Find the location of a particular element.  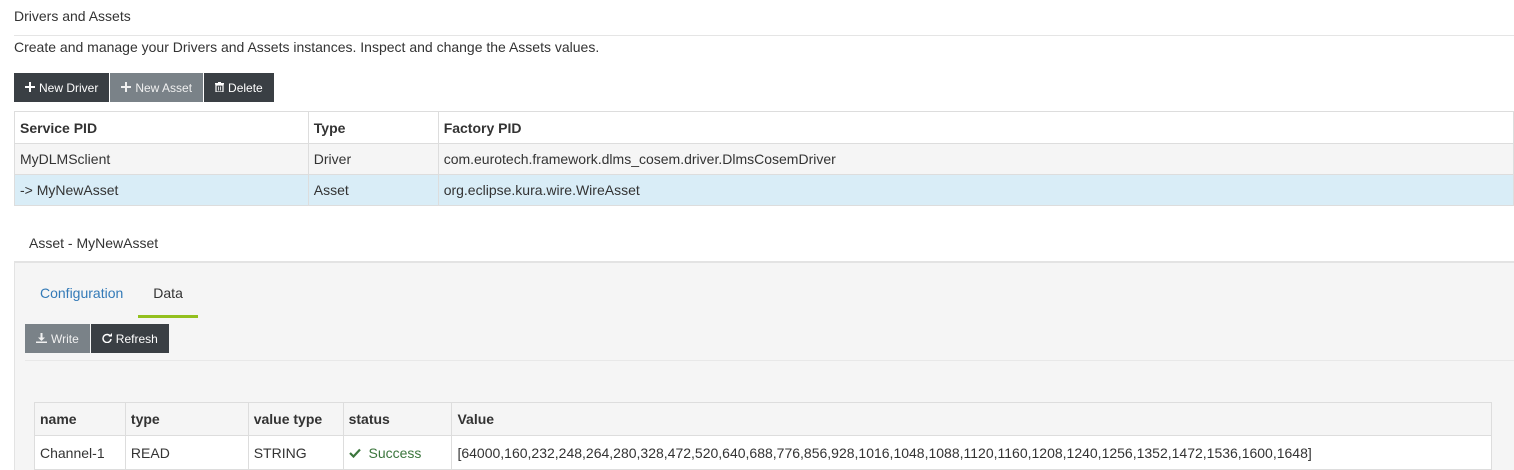

column-header-factory-pid: Factory PID is located at coordinates (976, 127).